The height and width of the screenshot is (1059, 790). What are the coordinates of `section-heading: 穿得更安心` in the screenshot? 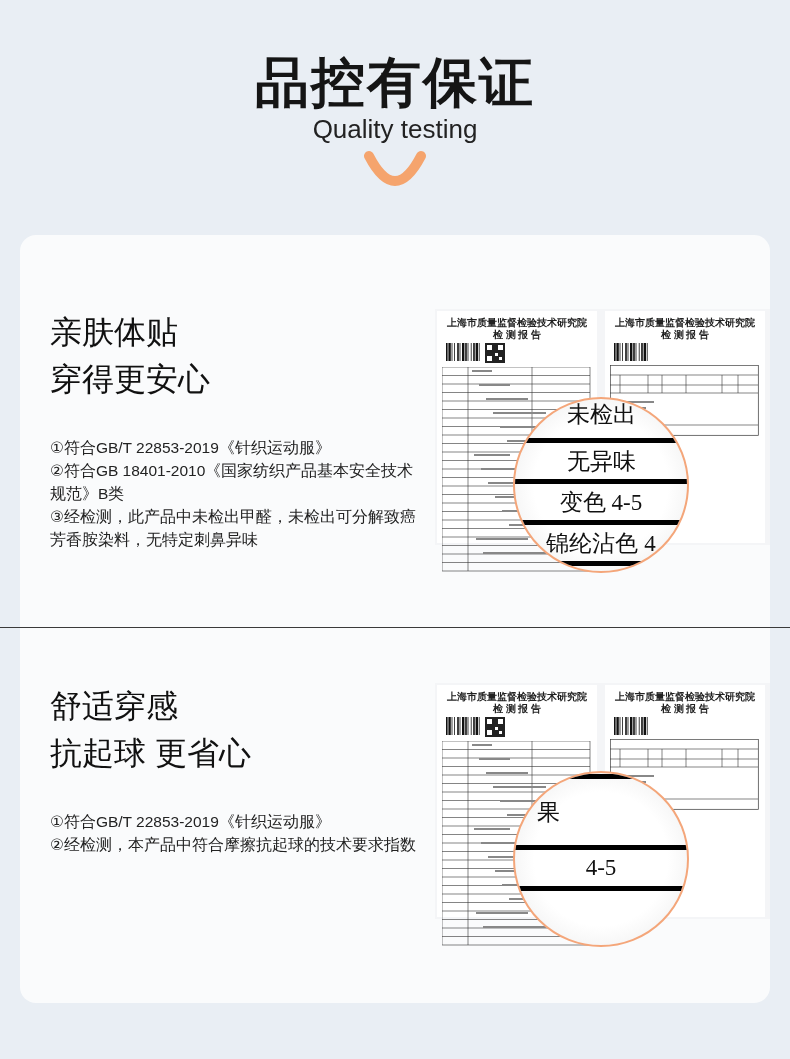 It's located at (130, 379).